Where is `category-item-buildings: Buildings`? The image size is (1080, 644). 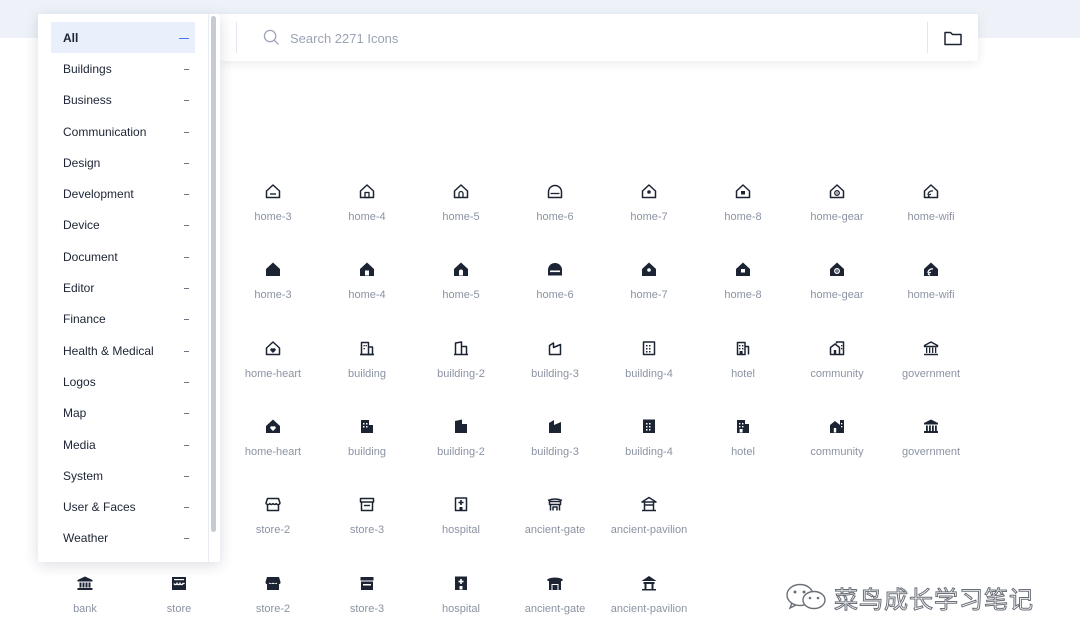 category-item-buildings: Buildings is located at coordinates (123, 68).